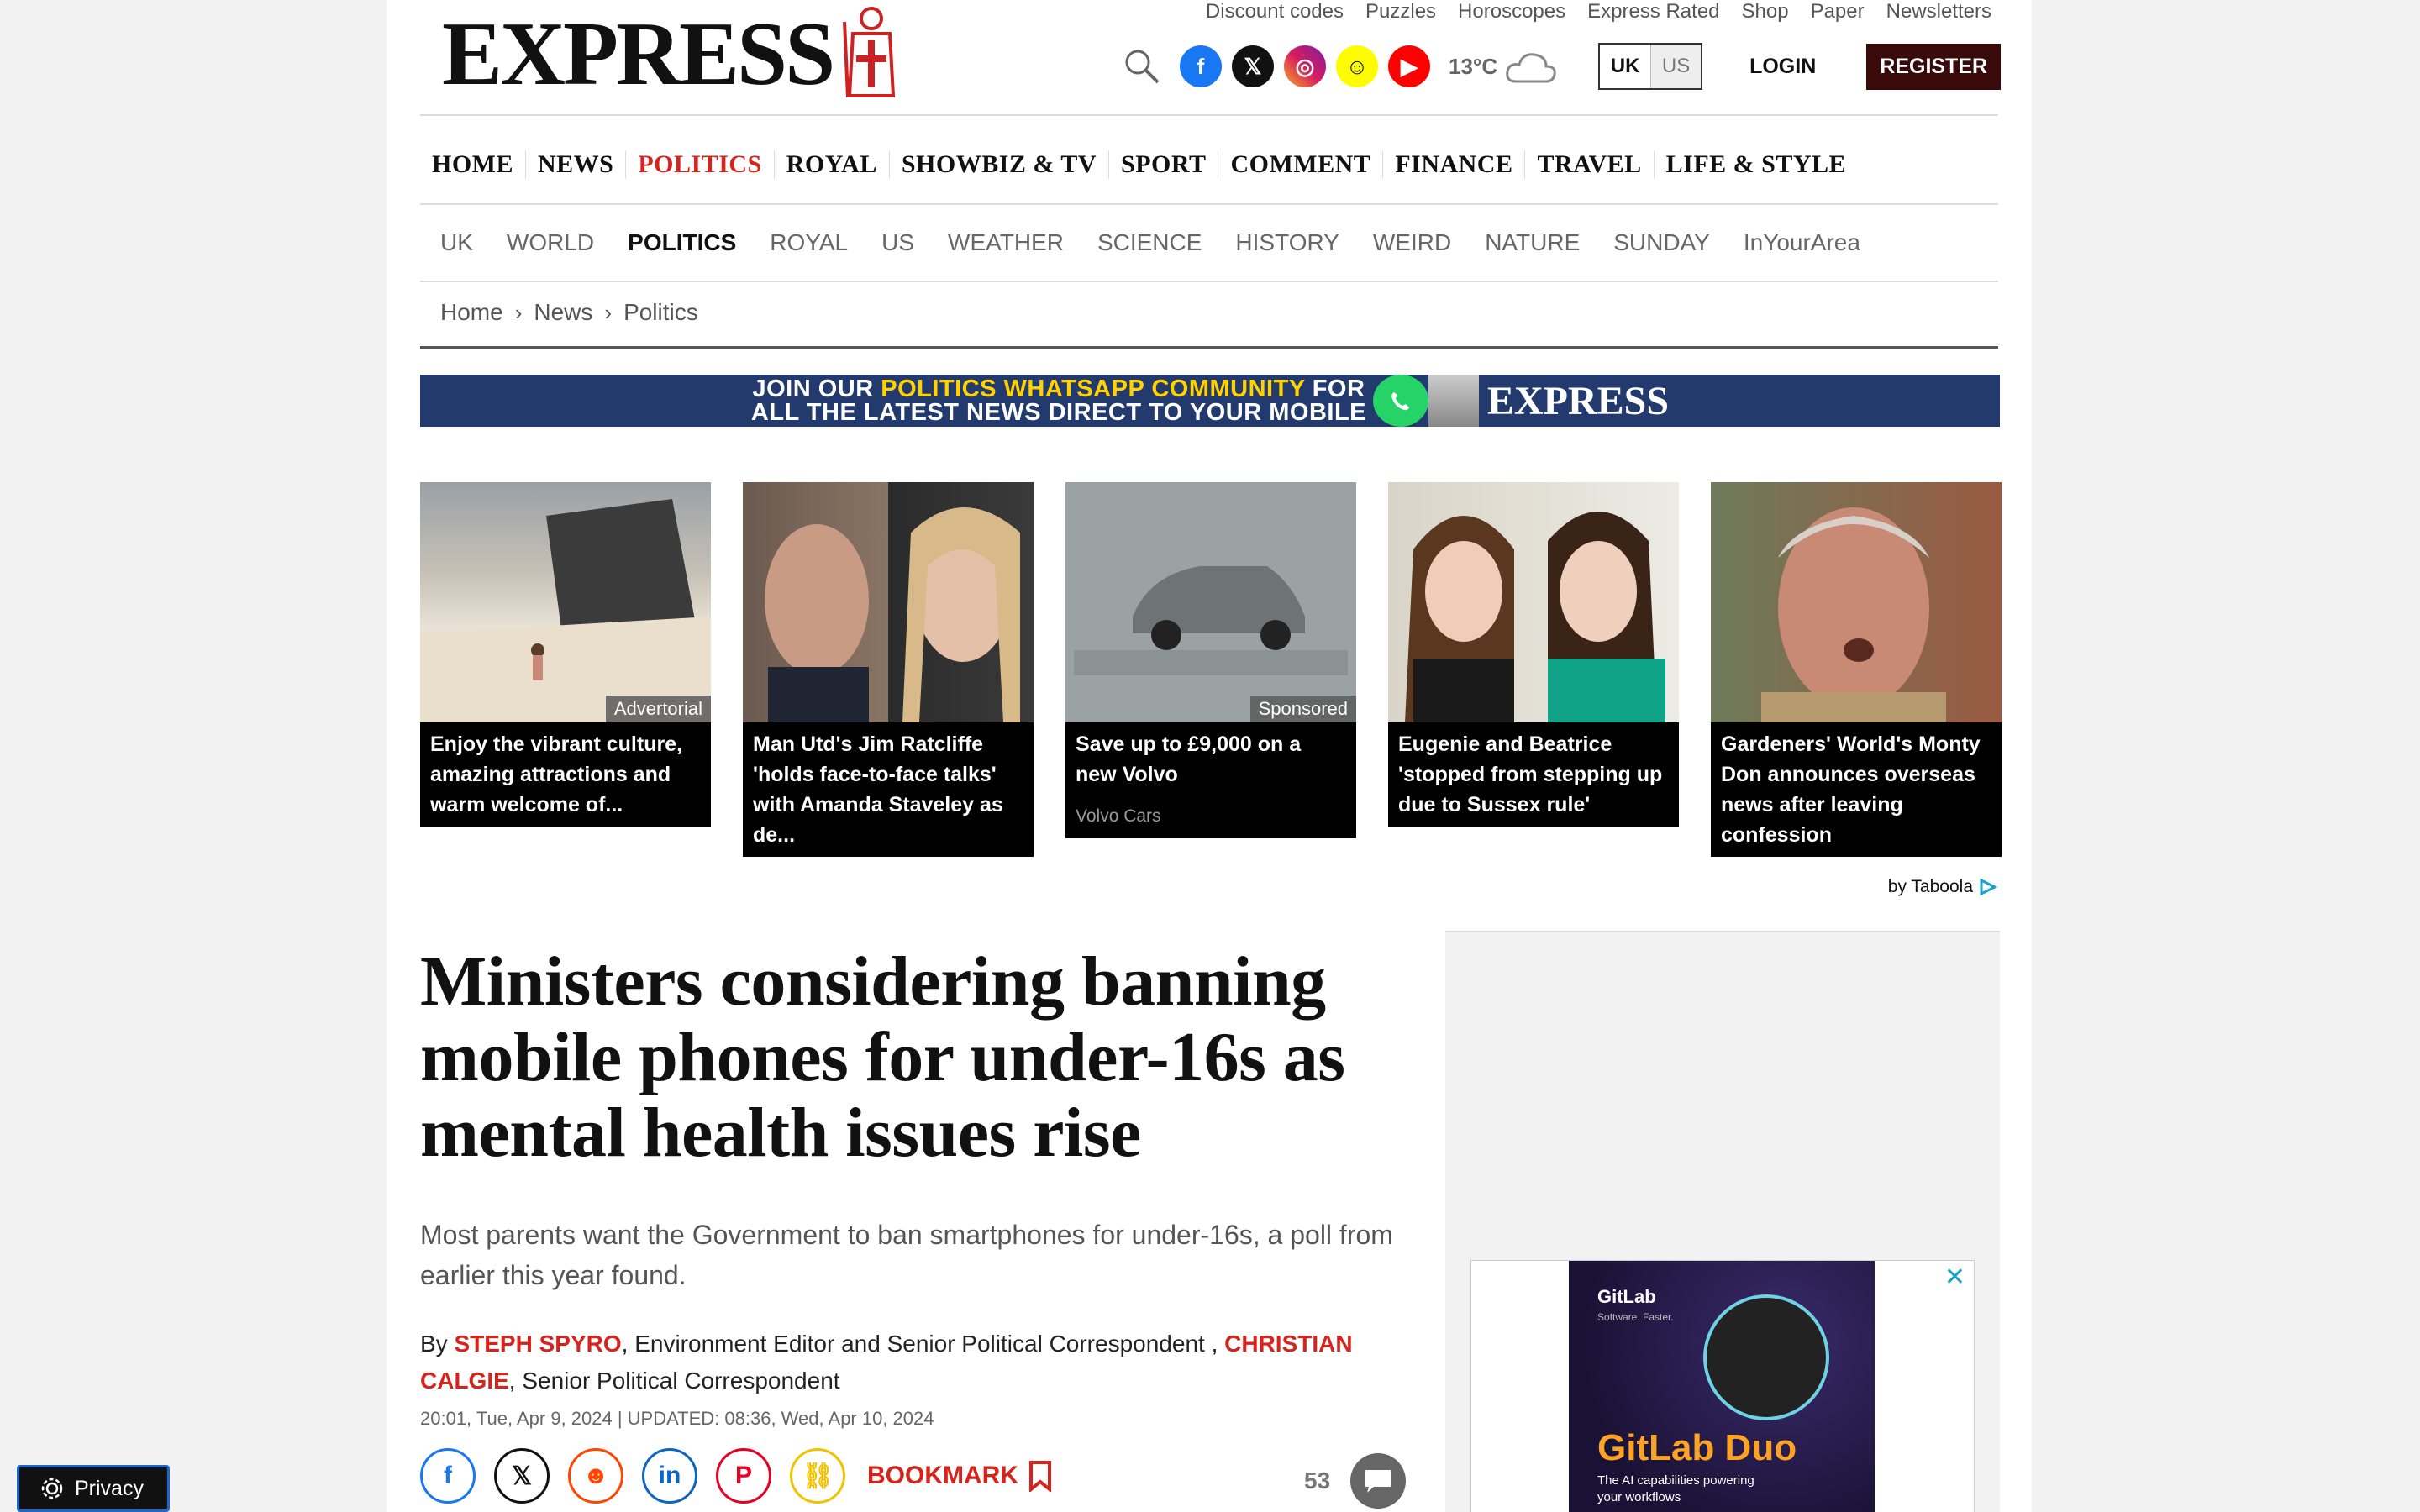 The width and height of the screenshot is (2420, 1512). I want to click on ad-product: GitLab Duo, so click(1697, 1447).